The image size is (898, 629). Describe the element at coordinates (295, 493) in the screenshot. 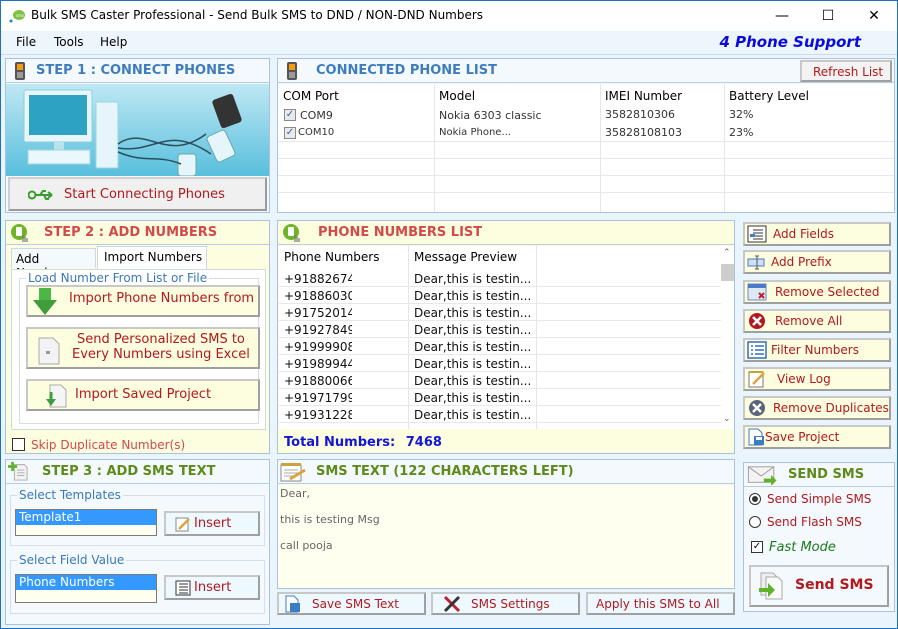

I see `sms-text-line: Dear,` at that location.